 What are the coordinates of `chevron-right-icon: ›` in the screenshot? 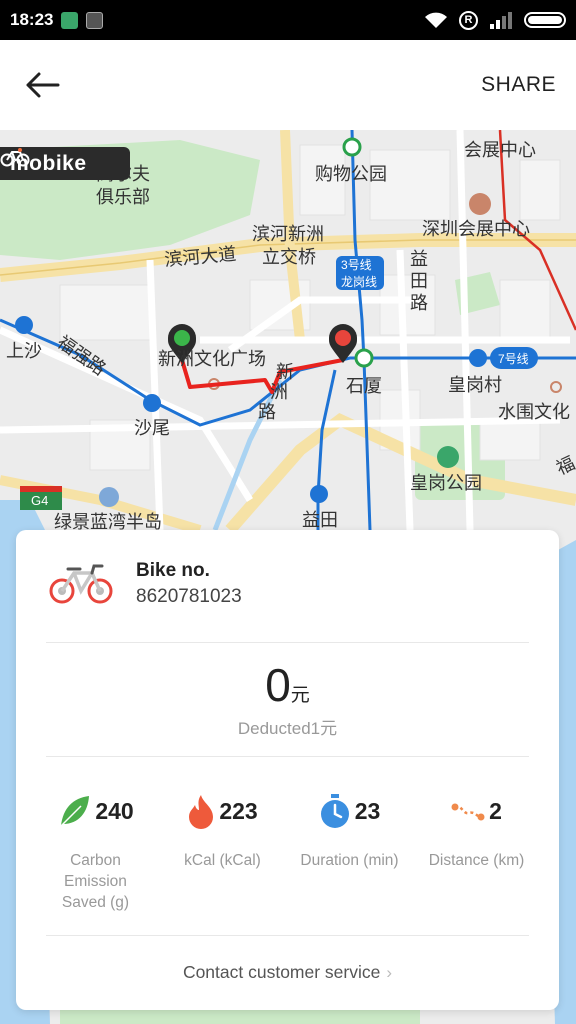 It's located at (389, 972).